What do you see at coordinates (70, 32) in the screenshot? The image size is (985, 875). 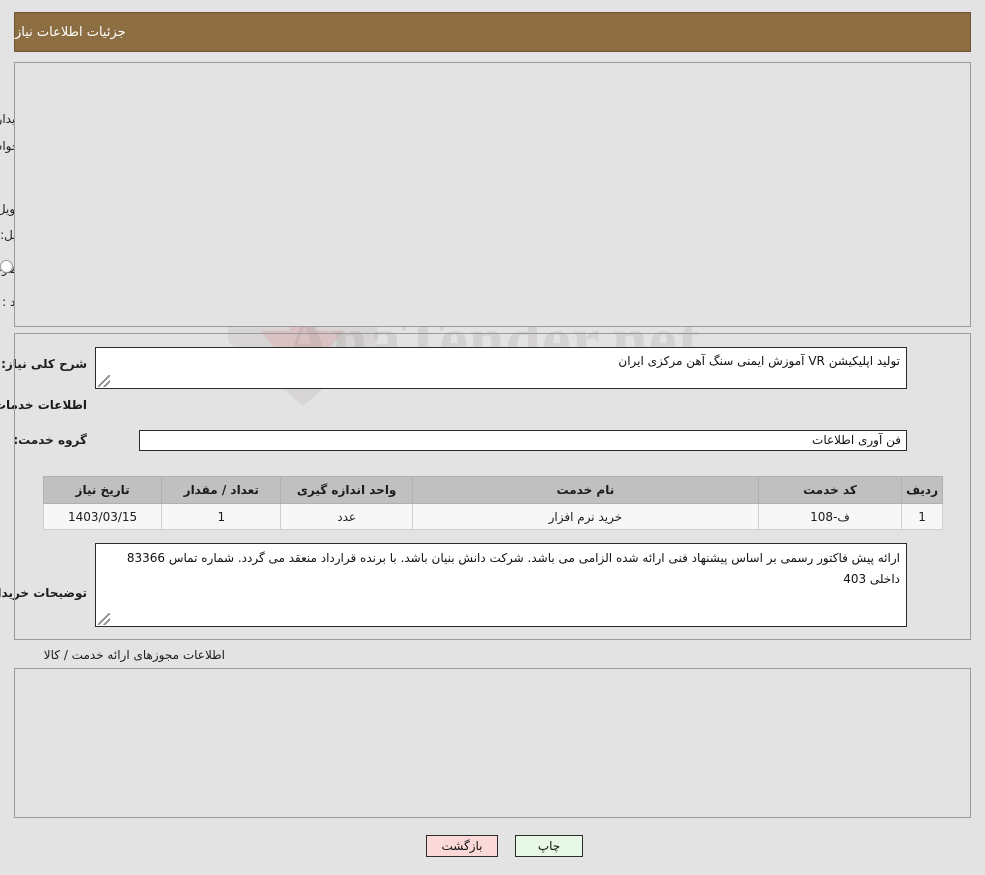 I see `page-title: جزئیات اطلاعات نیاز` at bounding box center [70, 32].